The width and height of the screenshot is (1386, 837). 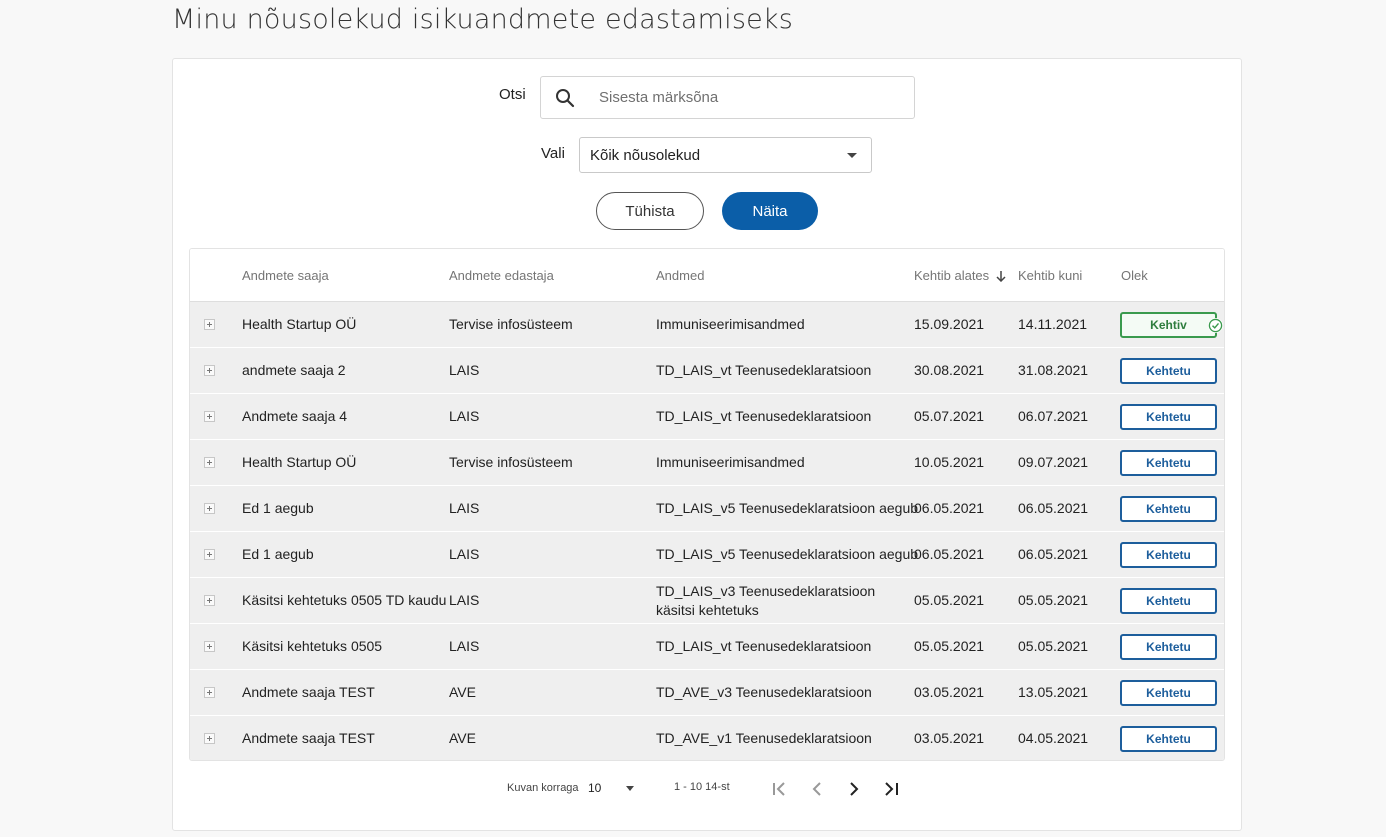 I want to click on cell-valid-from: 30.08.2021, so click(x=949, y=370).